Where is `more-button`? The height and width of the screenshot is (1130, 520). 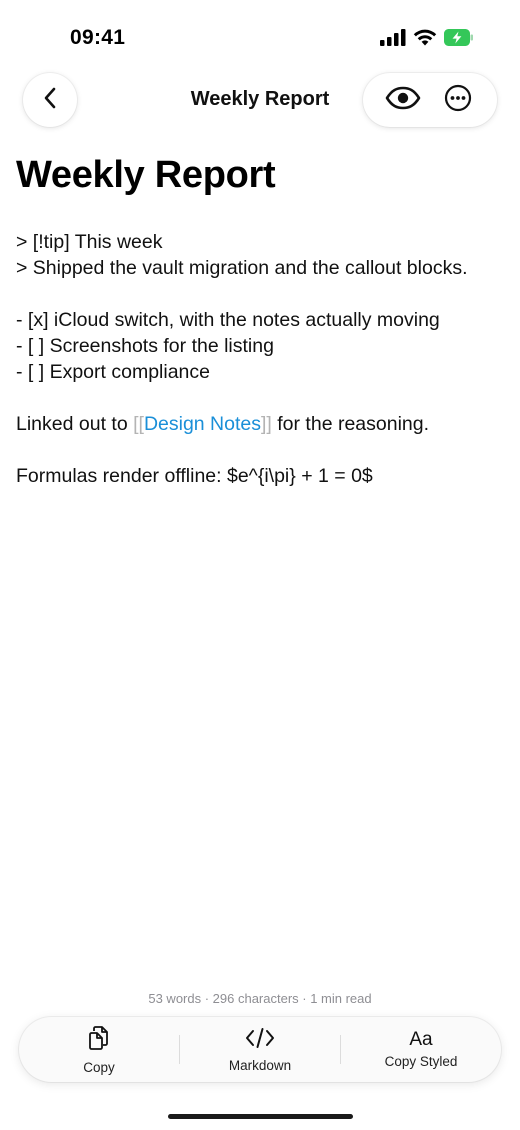 more-button is located at coordinates (458, 100).